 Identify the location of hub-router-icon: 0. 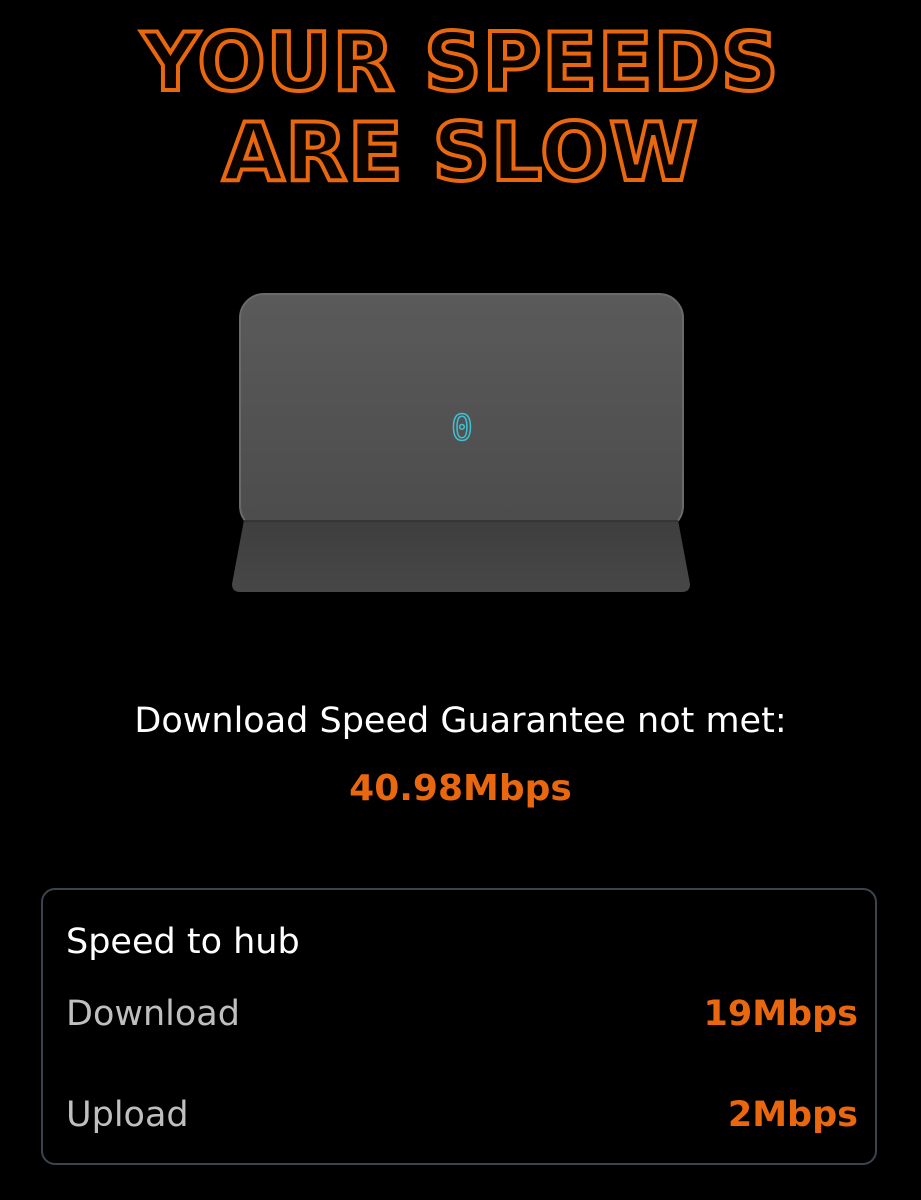
(461, 443).